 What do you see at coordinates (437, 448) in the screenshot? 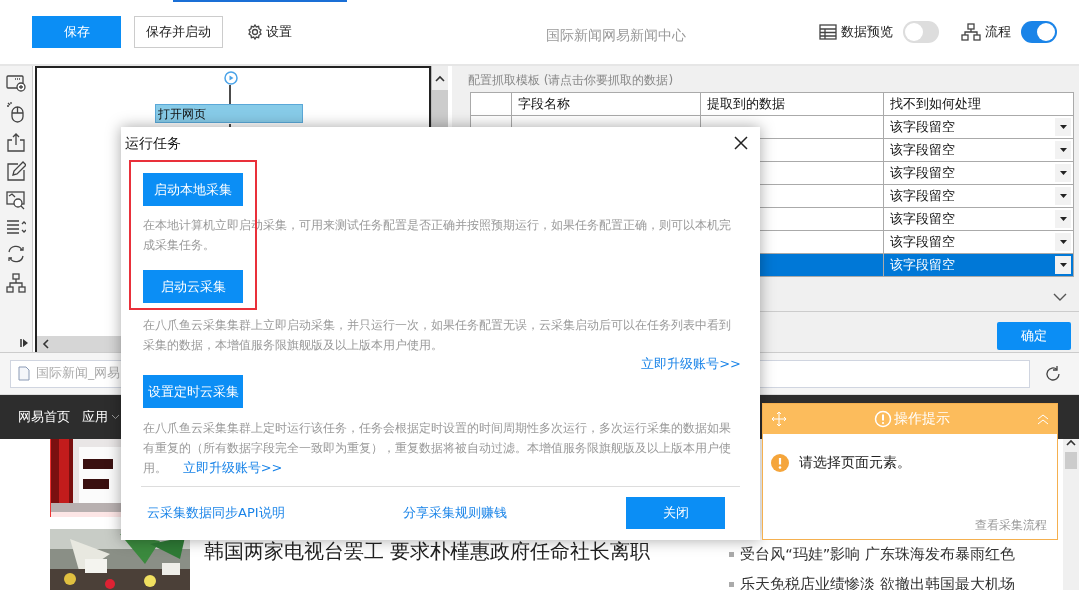
I see `option-description: 在八爪鱼云采集集群上定时运行该任务，任务会根据定时设置的时间周期性多次运行，多次运行采集的数据如果有重复的（所有数据字段完全一致即为重复），重复数据将被自动过滤。本增值服务限旗舰版及以上版本用户使用。 立即升级账号>>` at bounding box center [437, 448].